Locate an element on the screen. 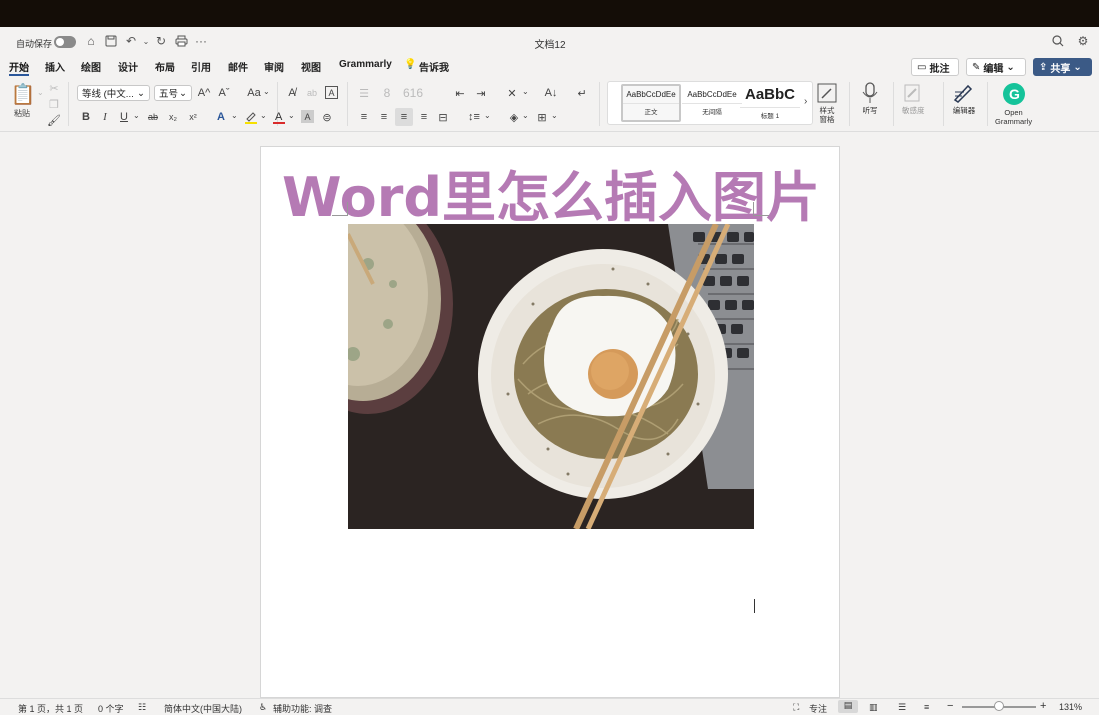 The width and height of the screenshot is (1099, 715). chevron-right-icon: › is located at coordinates (805, 101).